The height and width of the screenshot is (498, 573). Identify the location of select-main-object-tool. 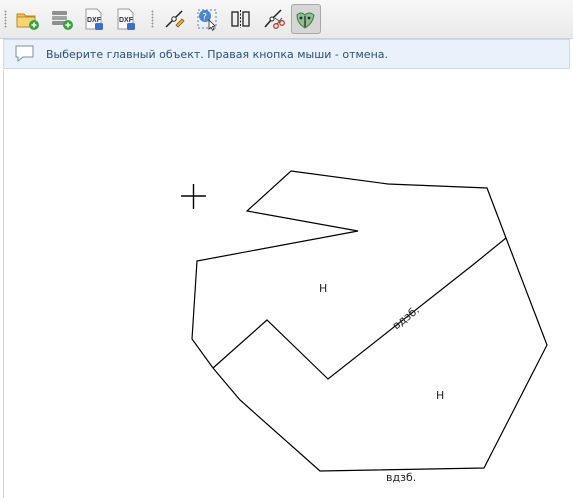
(306, 19).